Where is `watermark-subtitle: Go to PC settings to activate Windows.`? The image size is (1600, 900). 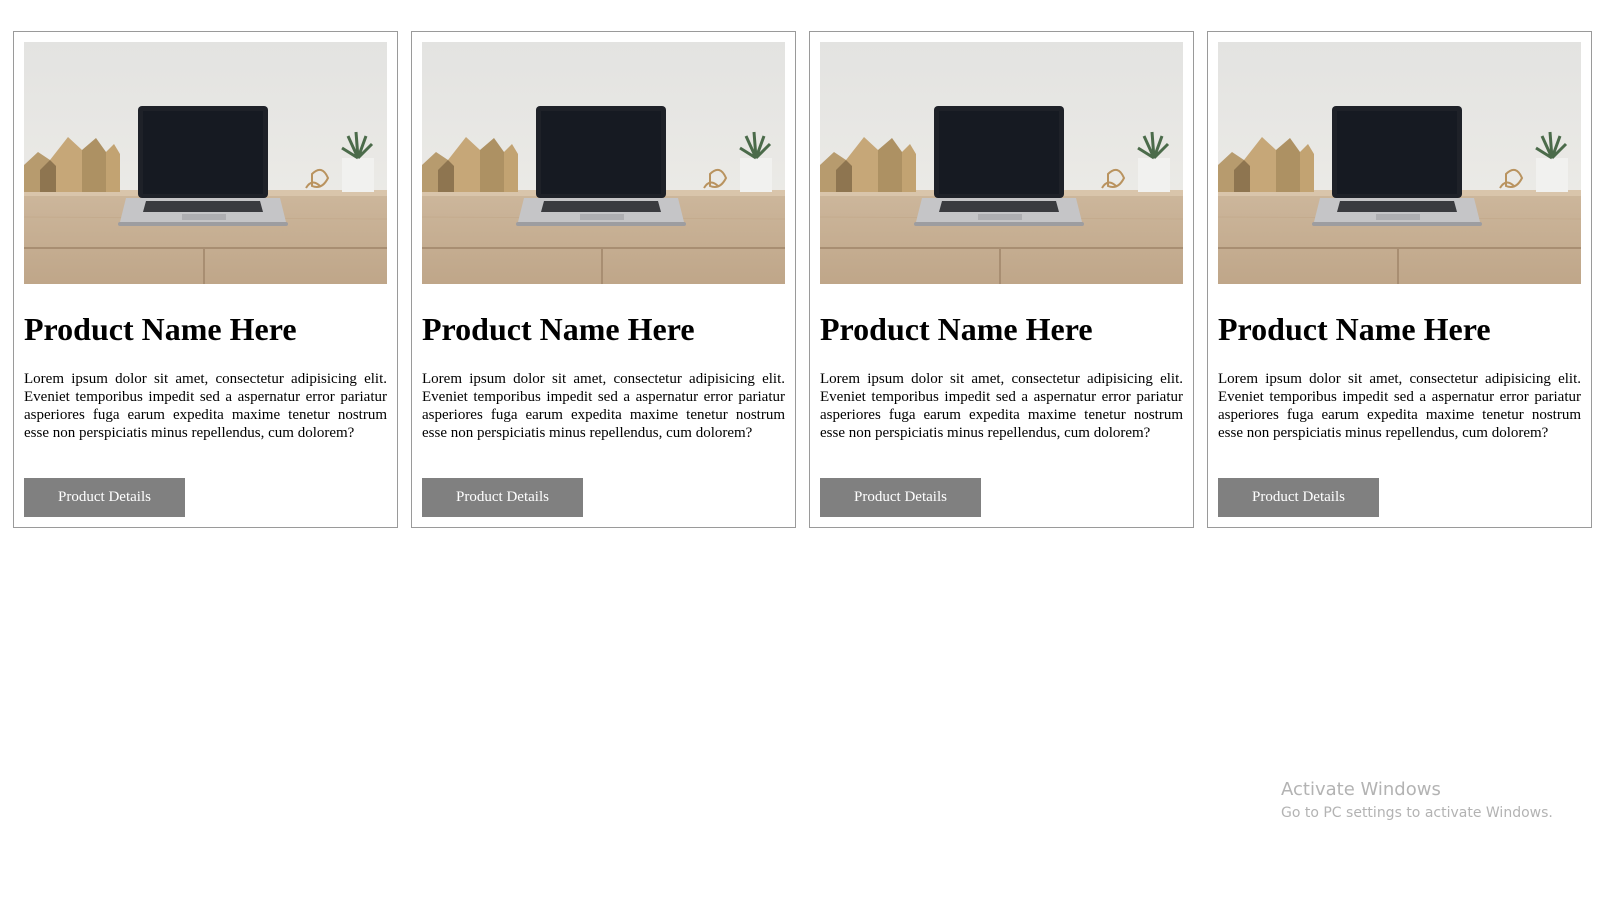 watermark-subtitle: Go to PC settings to activate Windows. is located at coordinates (1417, 813).